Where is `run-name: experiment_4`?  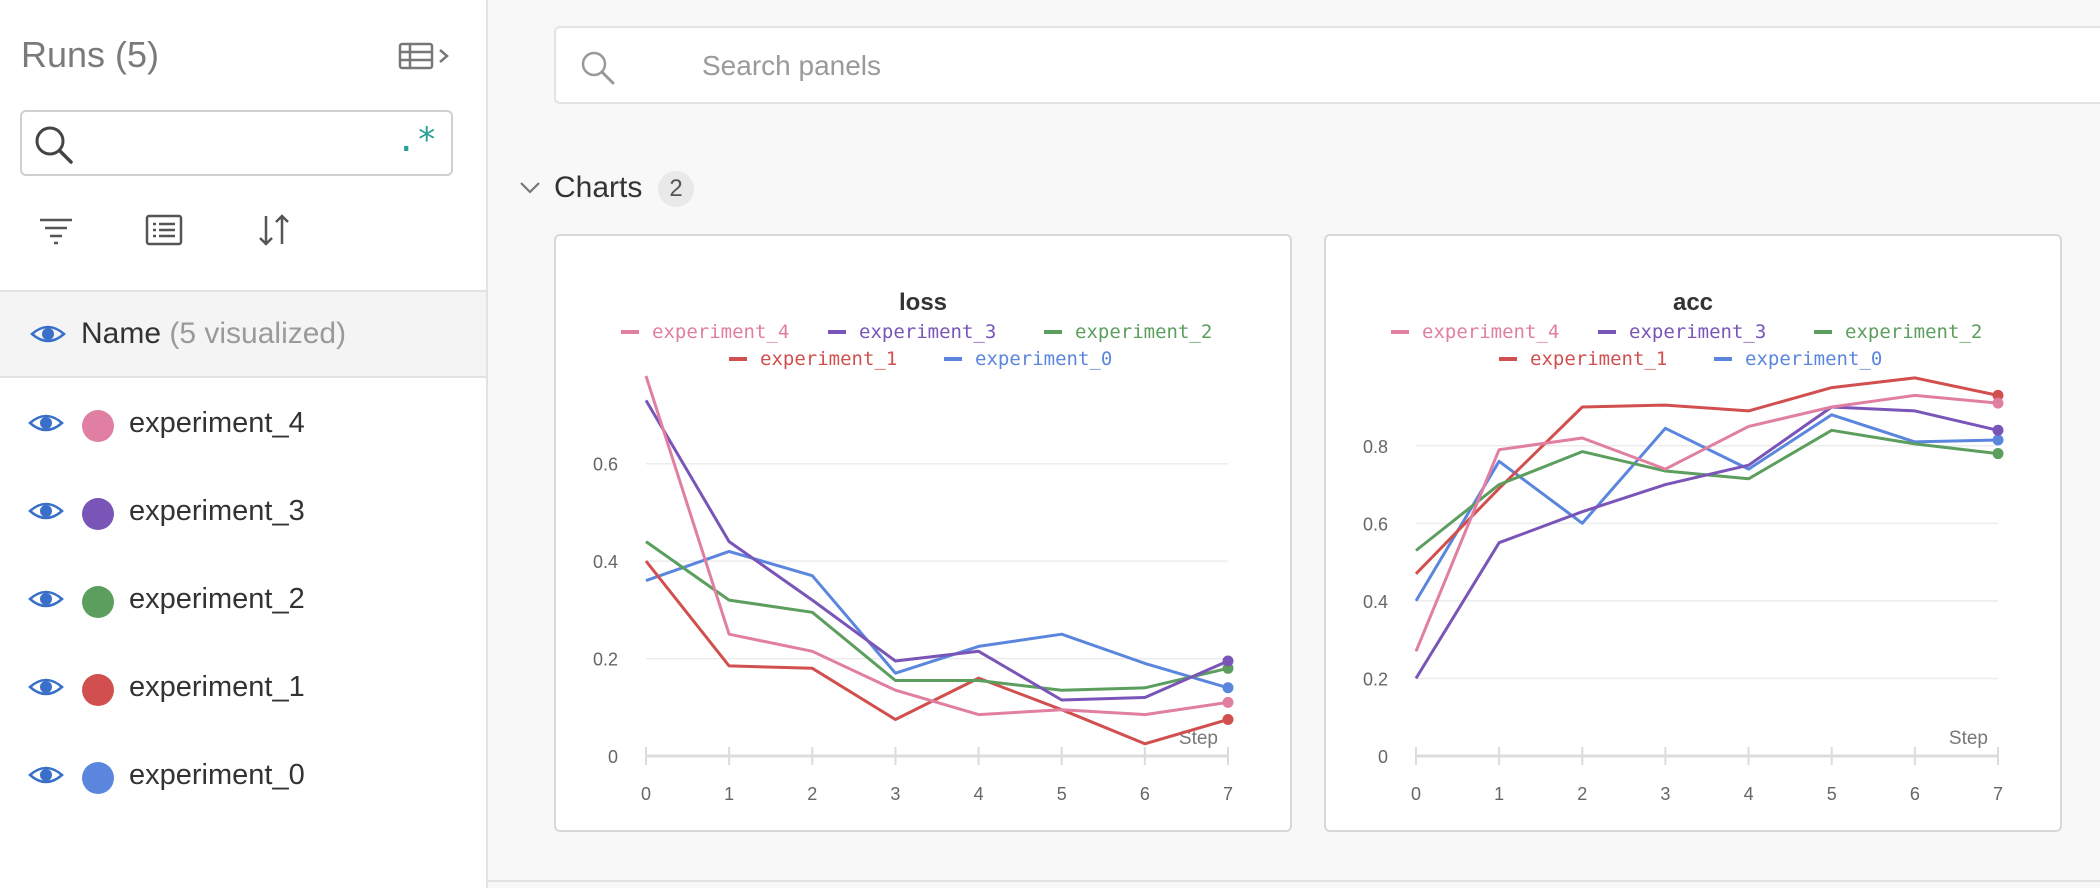
run-name: experiment_4 is located at coordinates (217, 423).